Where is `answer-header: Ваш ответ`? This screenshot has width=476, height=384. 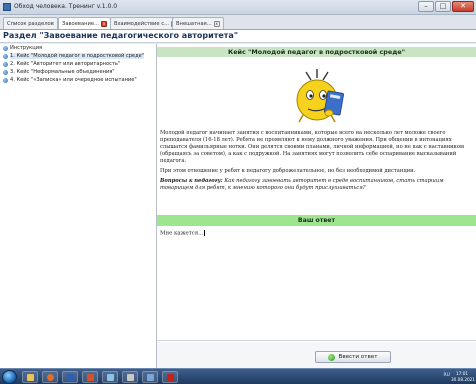
answer-header: Ваш ответ is located at coordinates (316, 220).